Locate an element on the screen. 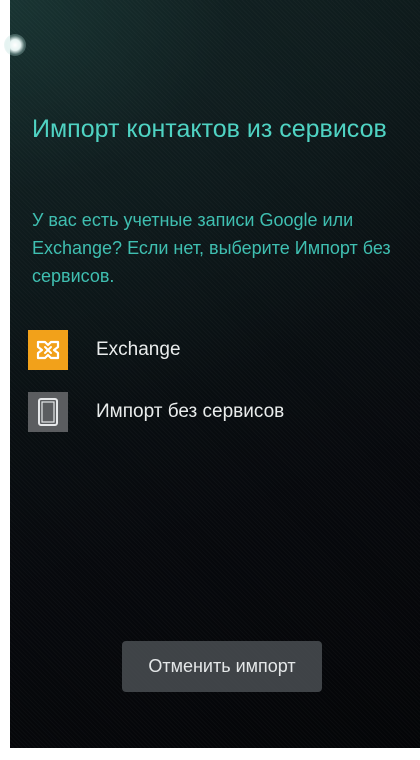 Image resolution: width=420 pixels, height=760 pixels. option-import-without-services: Импорт без сервисов is located at coordinates (208, 412).